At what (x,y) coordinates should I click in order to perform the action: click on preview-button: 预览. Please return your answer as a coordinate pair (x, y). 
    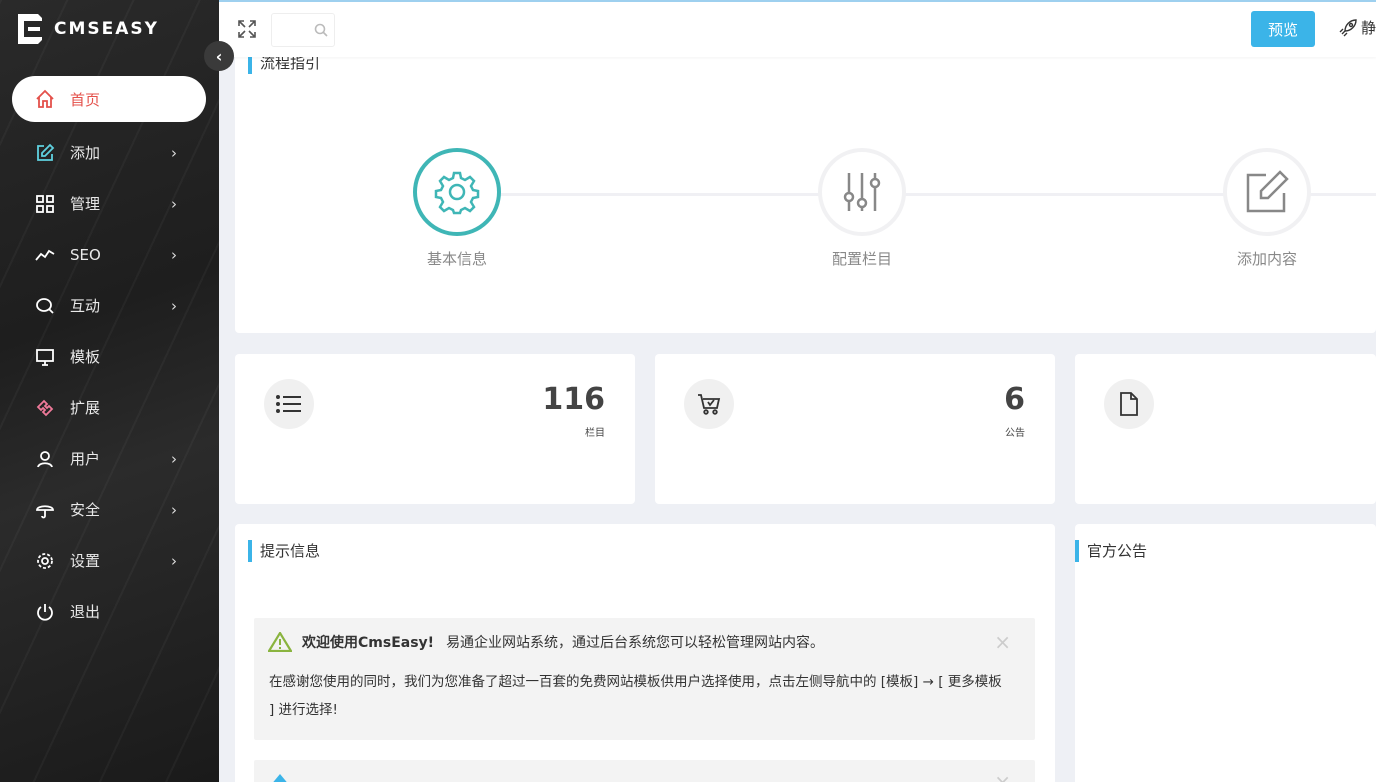
    Looking at the image, I should click on (1283, 29).